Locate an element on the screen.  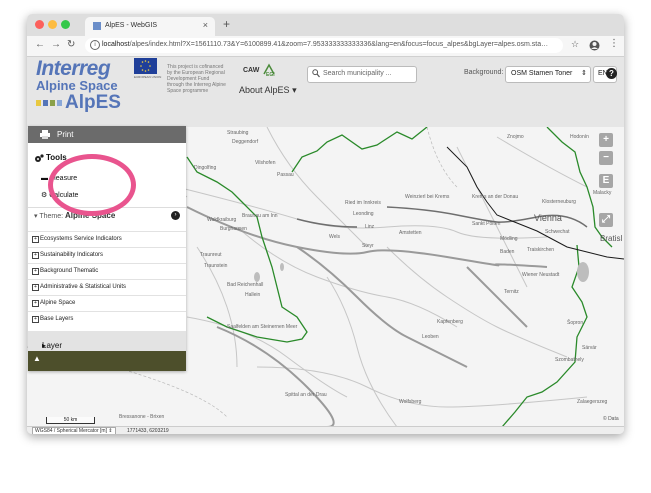
eu-caption: EUROPEAN UNION is located at coordinates (148, 77).